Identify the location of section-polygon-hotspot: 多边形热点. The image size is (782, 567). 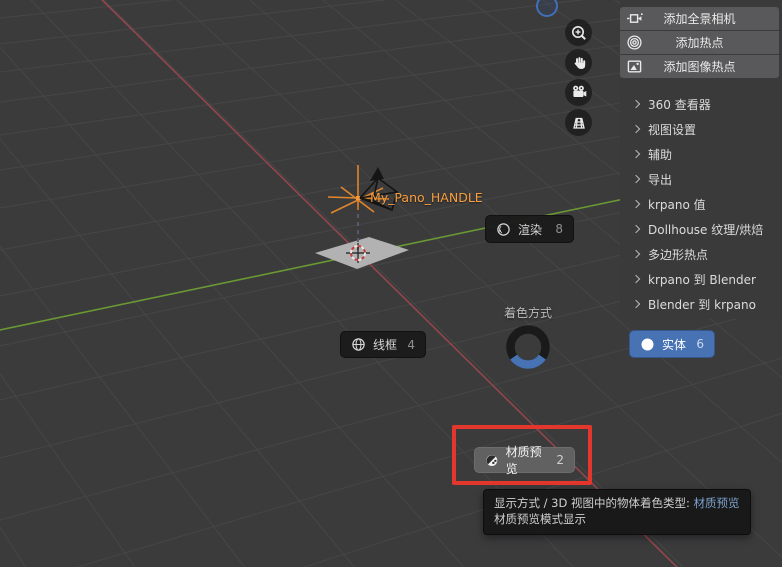
(700, 254).